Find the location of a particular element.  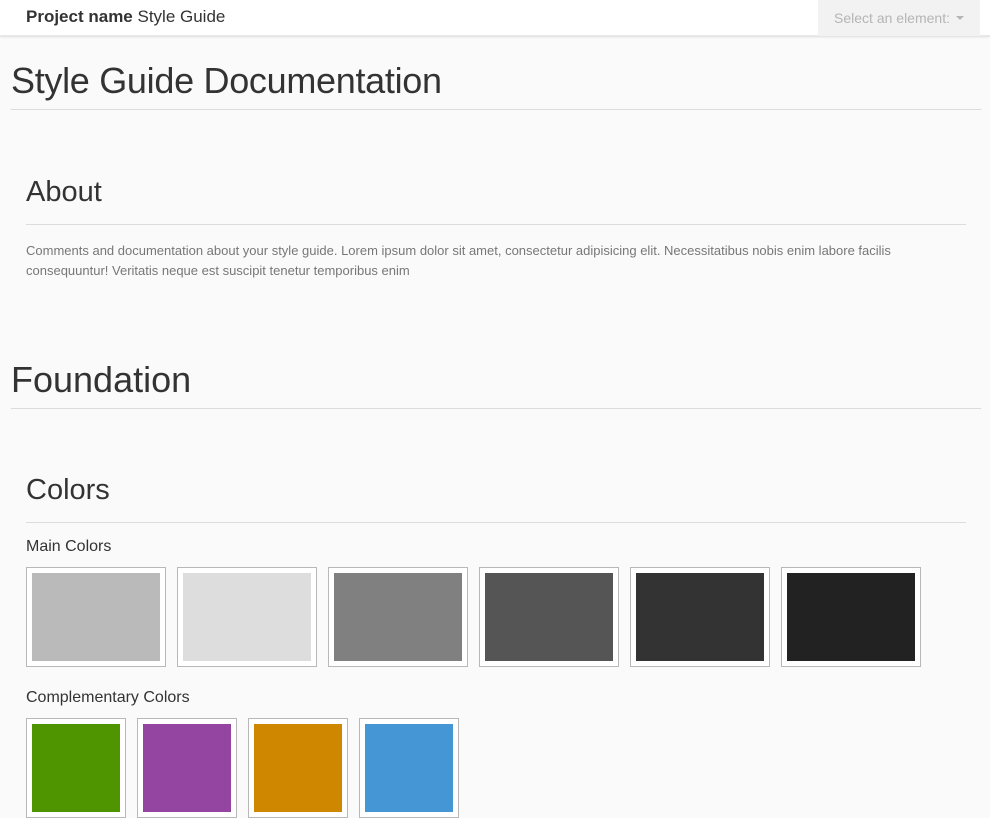

brand: Project name Style Guide is located at coordinates (125, 17).